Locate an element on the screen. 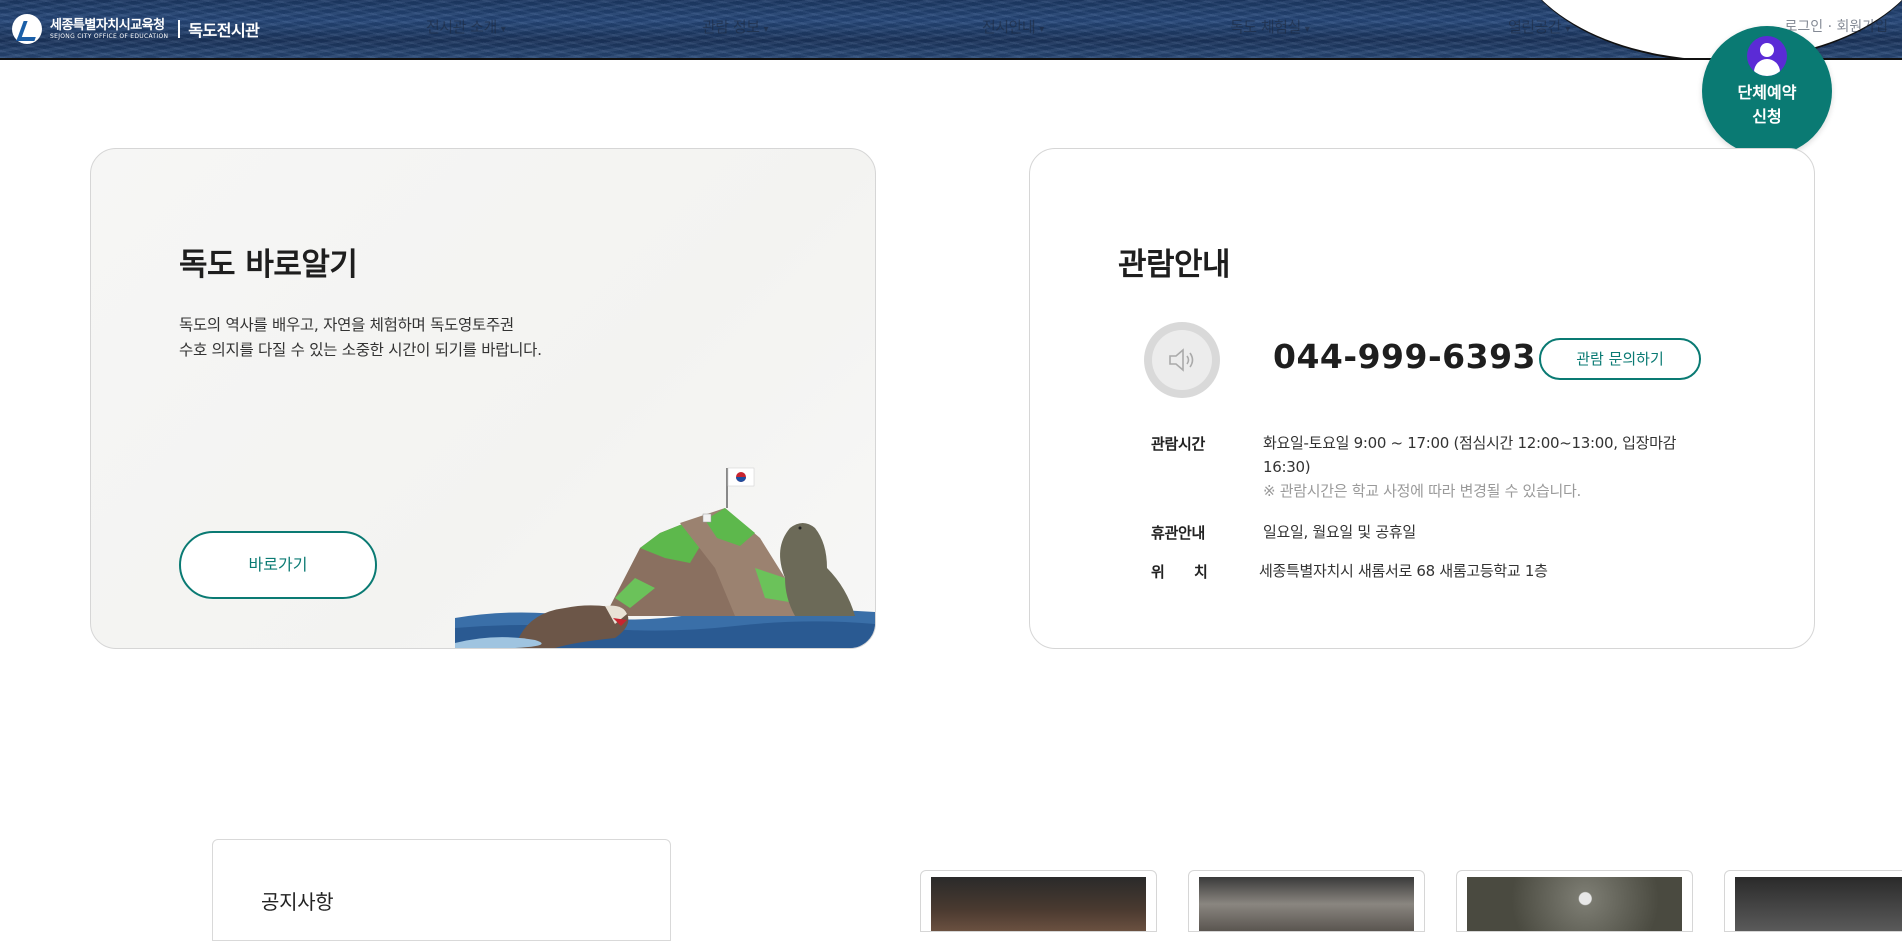  dokdo-card-title: 독도 바로알기 is located at coordinates (268, 265).